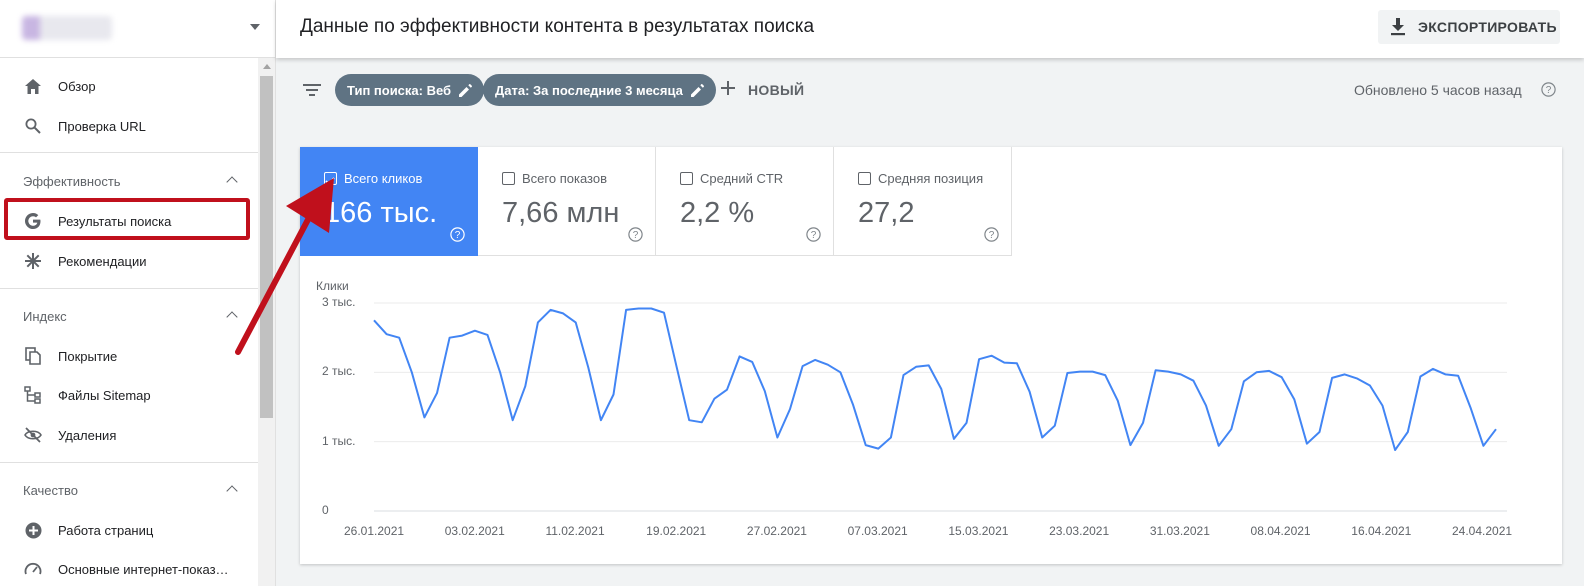 The image size is (1584, 586). What do you see at coordinates (33, 395) in the screenshot?
I see `sitemap-icon` at bounding box center [33, 395].